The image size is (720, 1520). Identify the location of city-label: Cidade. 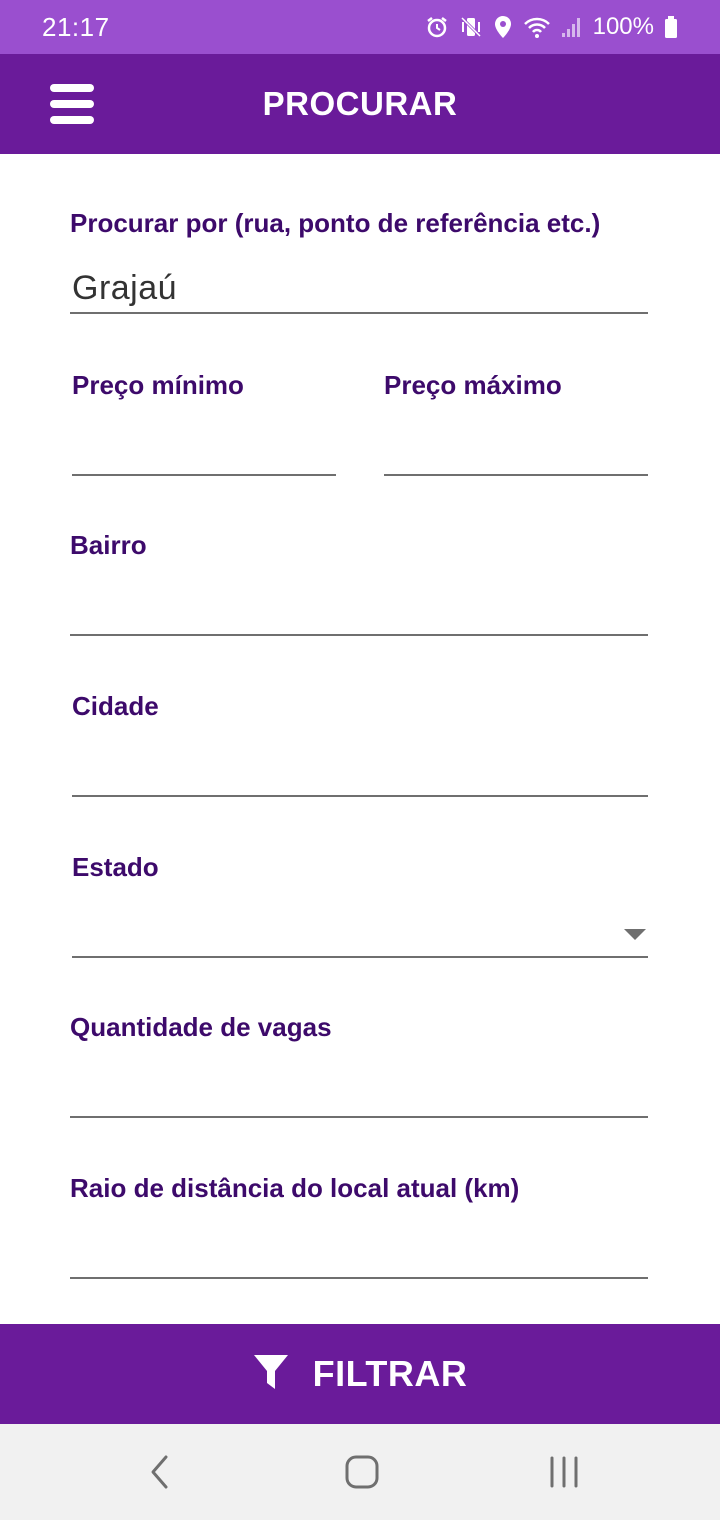
(115, 706).